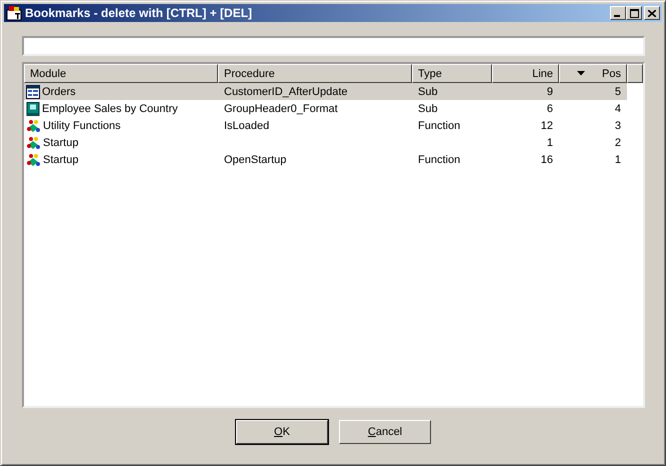  I want to click on column-header: Procedure, so click(315, 73).